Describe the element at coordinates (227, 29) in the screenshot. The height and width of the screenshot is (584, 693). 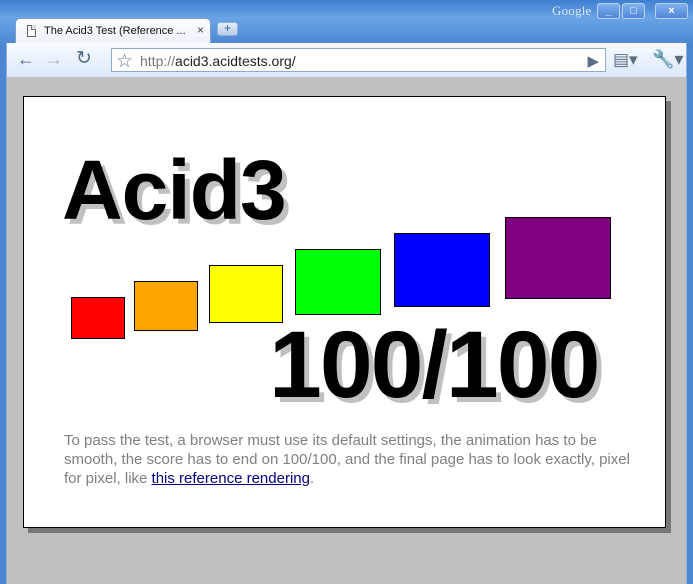
I see `new-tab-button: +` at that location.